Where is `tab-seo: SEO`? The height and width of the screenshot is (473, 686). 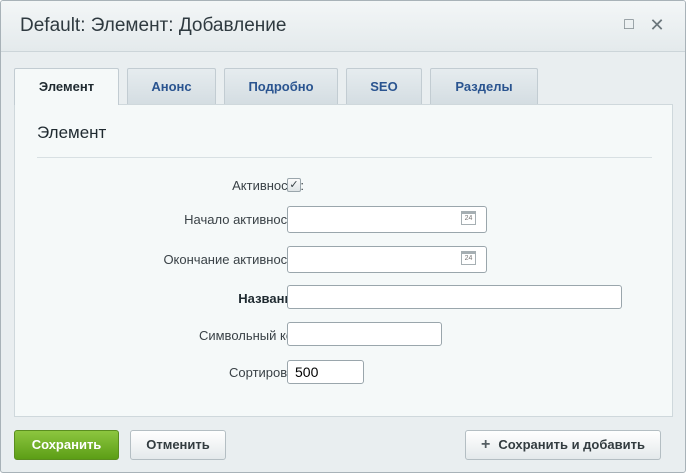 tab-seo: SEO is located at coordinates (384, 86).